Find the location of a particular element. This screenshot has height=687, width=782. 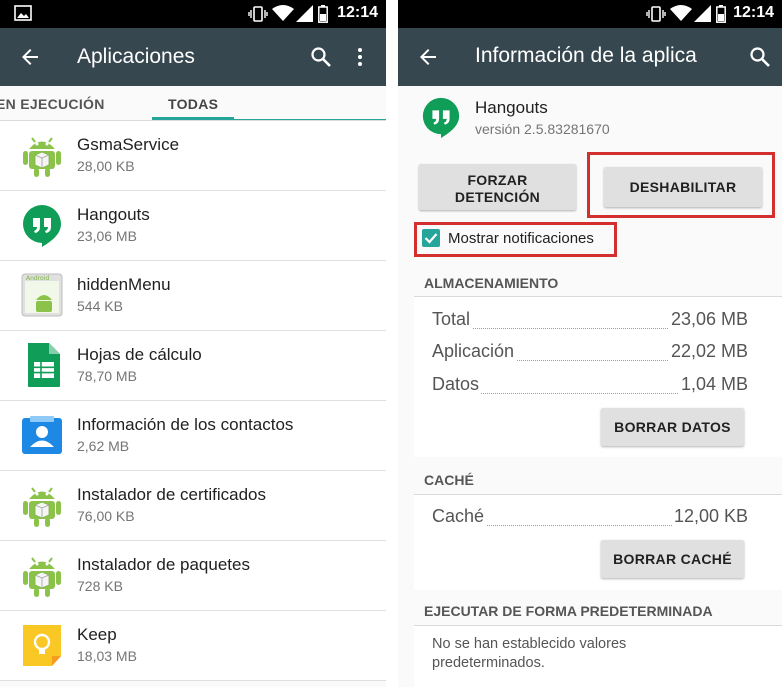

contacts-icon is located at coordinates (42, 435).